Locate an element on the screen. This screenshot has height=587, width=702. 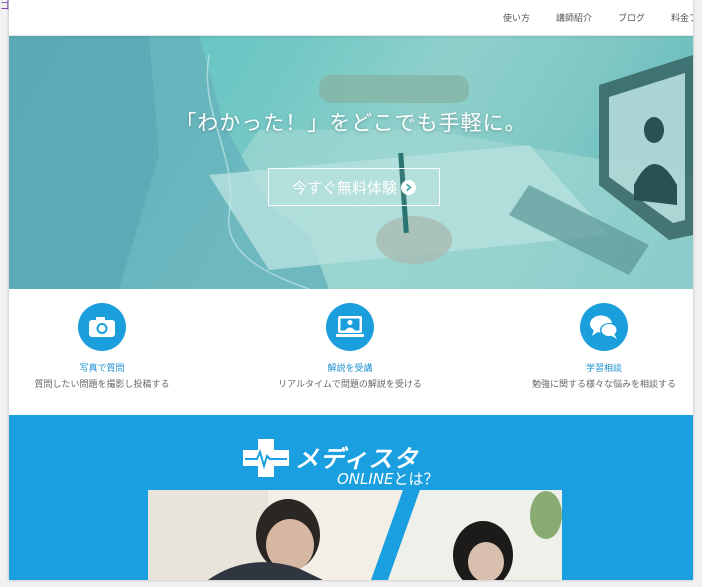
main-nav: 使い方 講師紹介 ブログ 料金プ is located at coordinates (591, 17).